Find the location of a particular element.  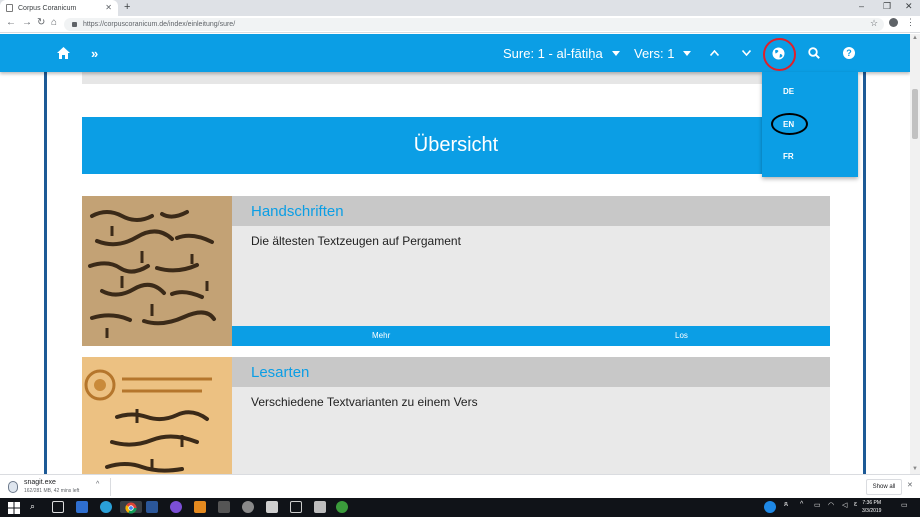

verse-selector: Vers: 1 is located at coordinates (663, 53).